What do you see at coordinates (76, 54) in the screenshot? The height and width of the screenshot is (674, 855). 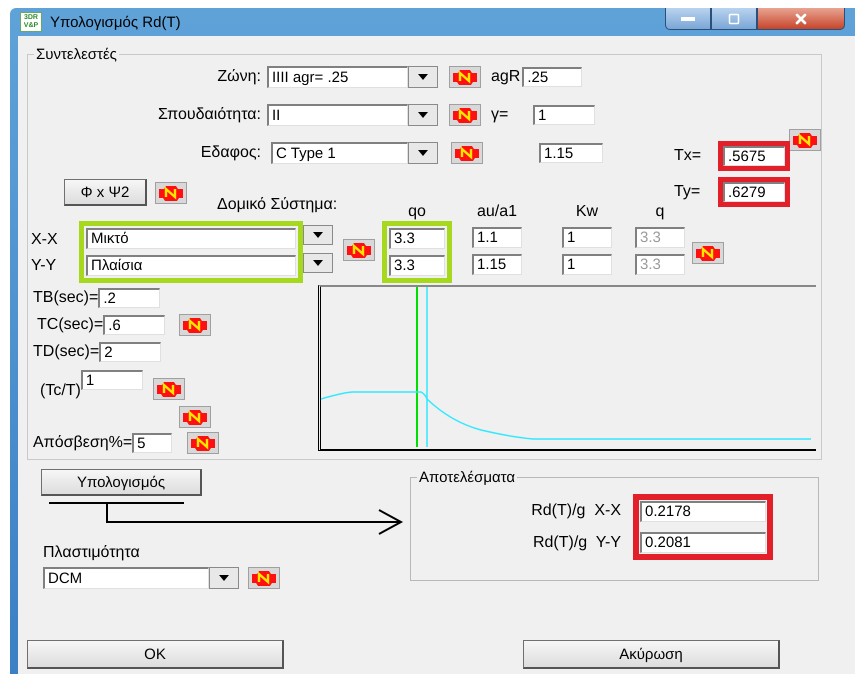 I see `group-title: Συντελεστές` at bounding box center [76, 54].